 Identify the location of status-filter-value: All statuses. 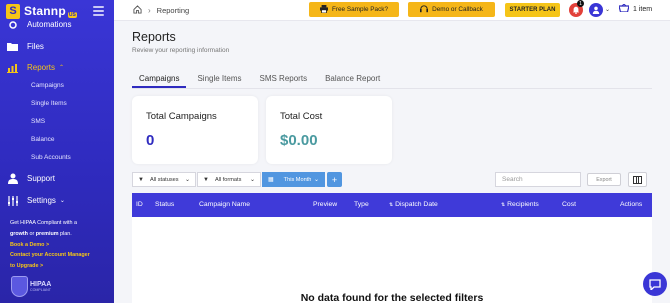
(164, 179).